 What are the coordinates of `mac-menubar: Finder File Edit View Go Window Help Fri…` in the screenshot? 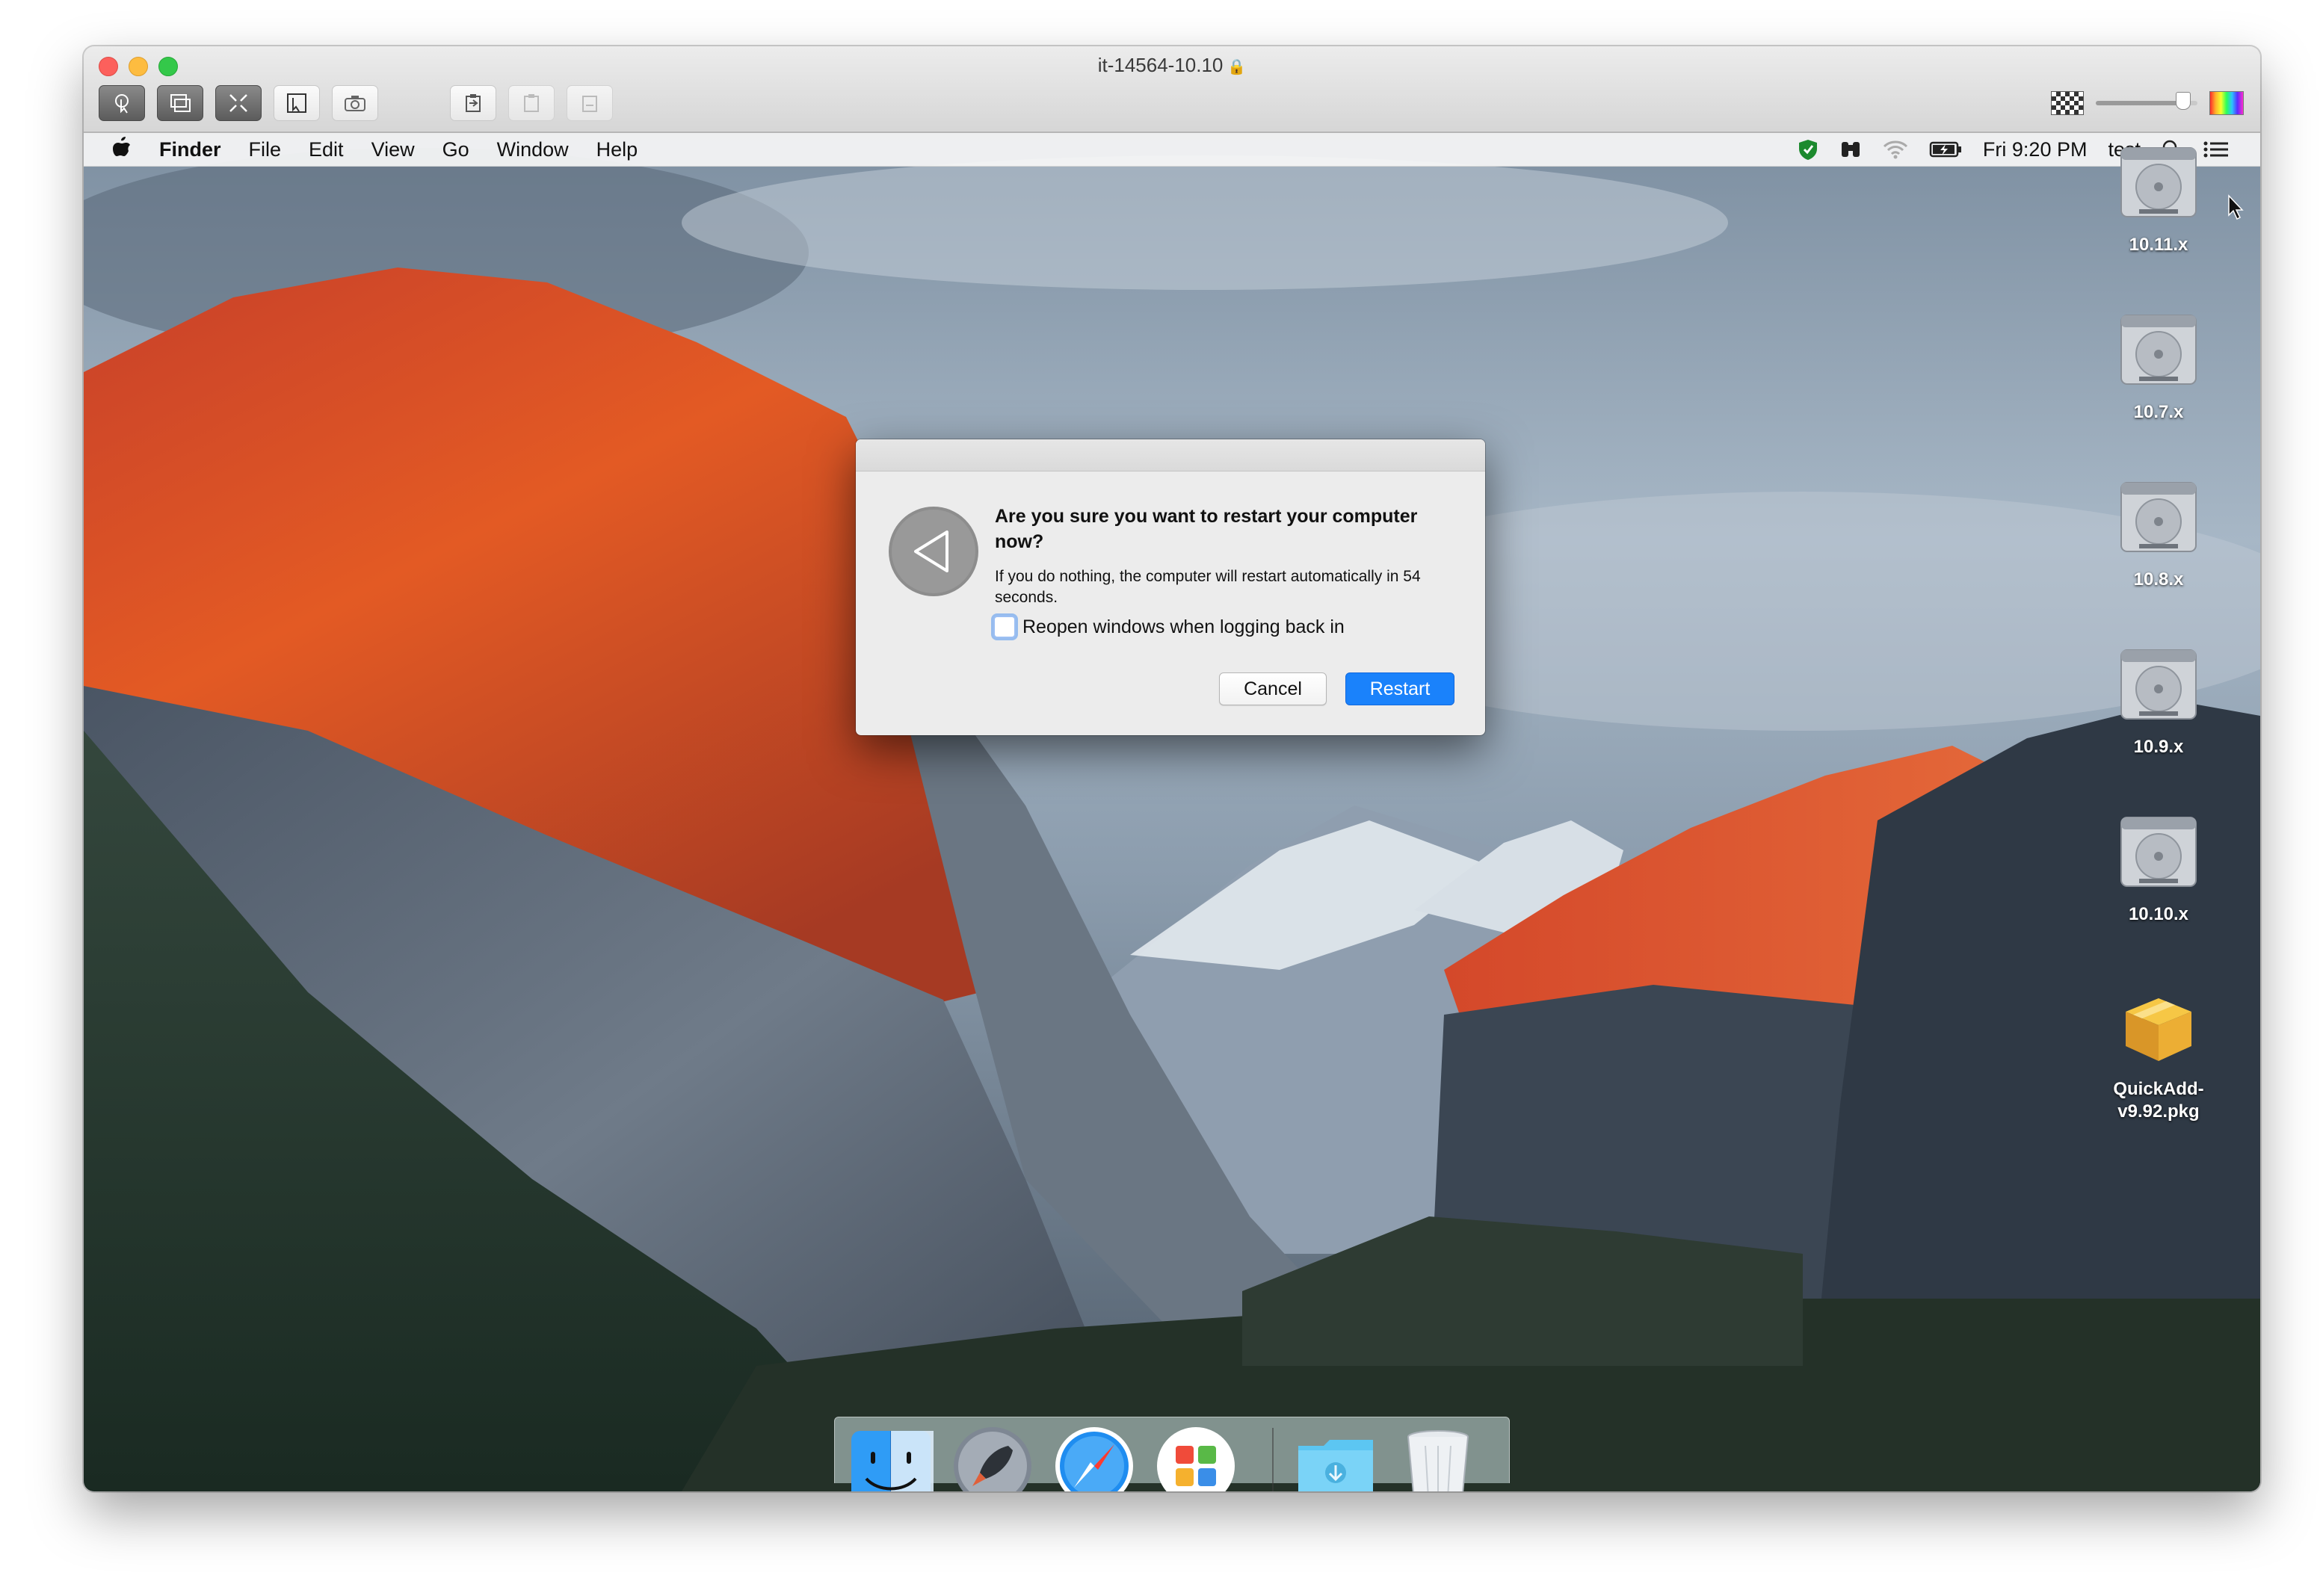 It's located at (1172, 150).